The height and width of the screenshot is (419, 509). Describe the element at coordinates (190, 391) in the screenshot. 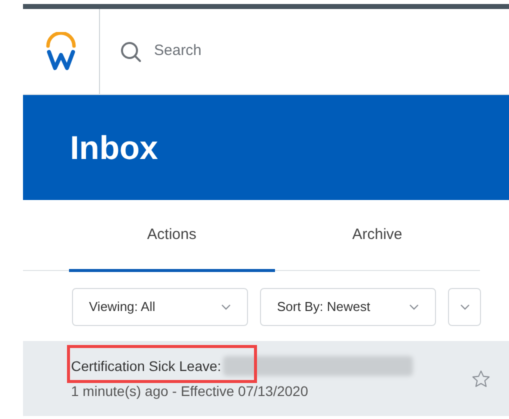

I see `item-subtitle: 1 minute(s) ago - Effective 07/13/2020` at that location.